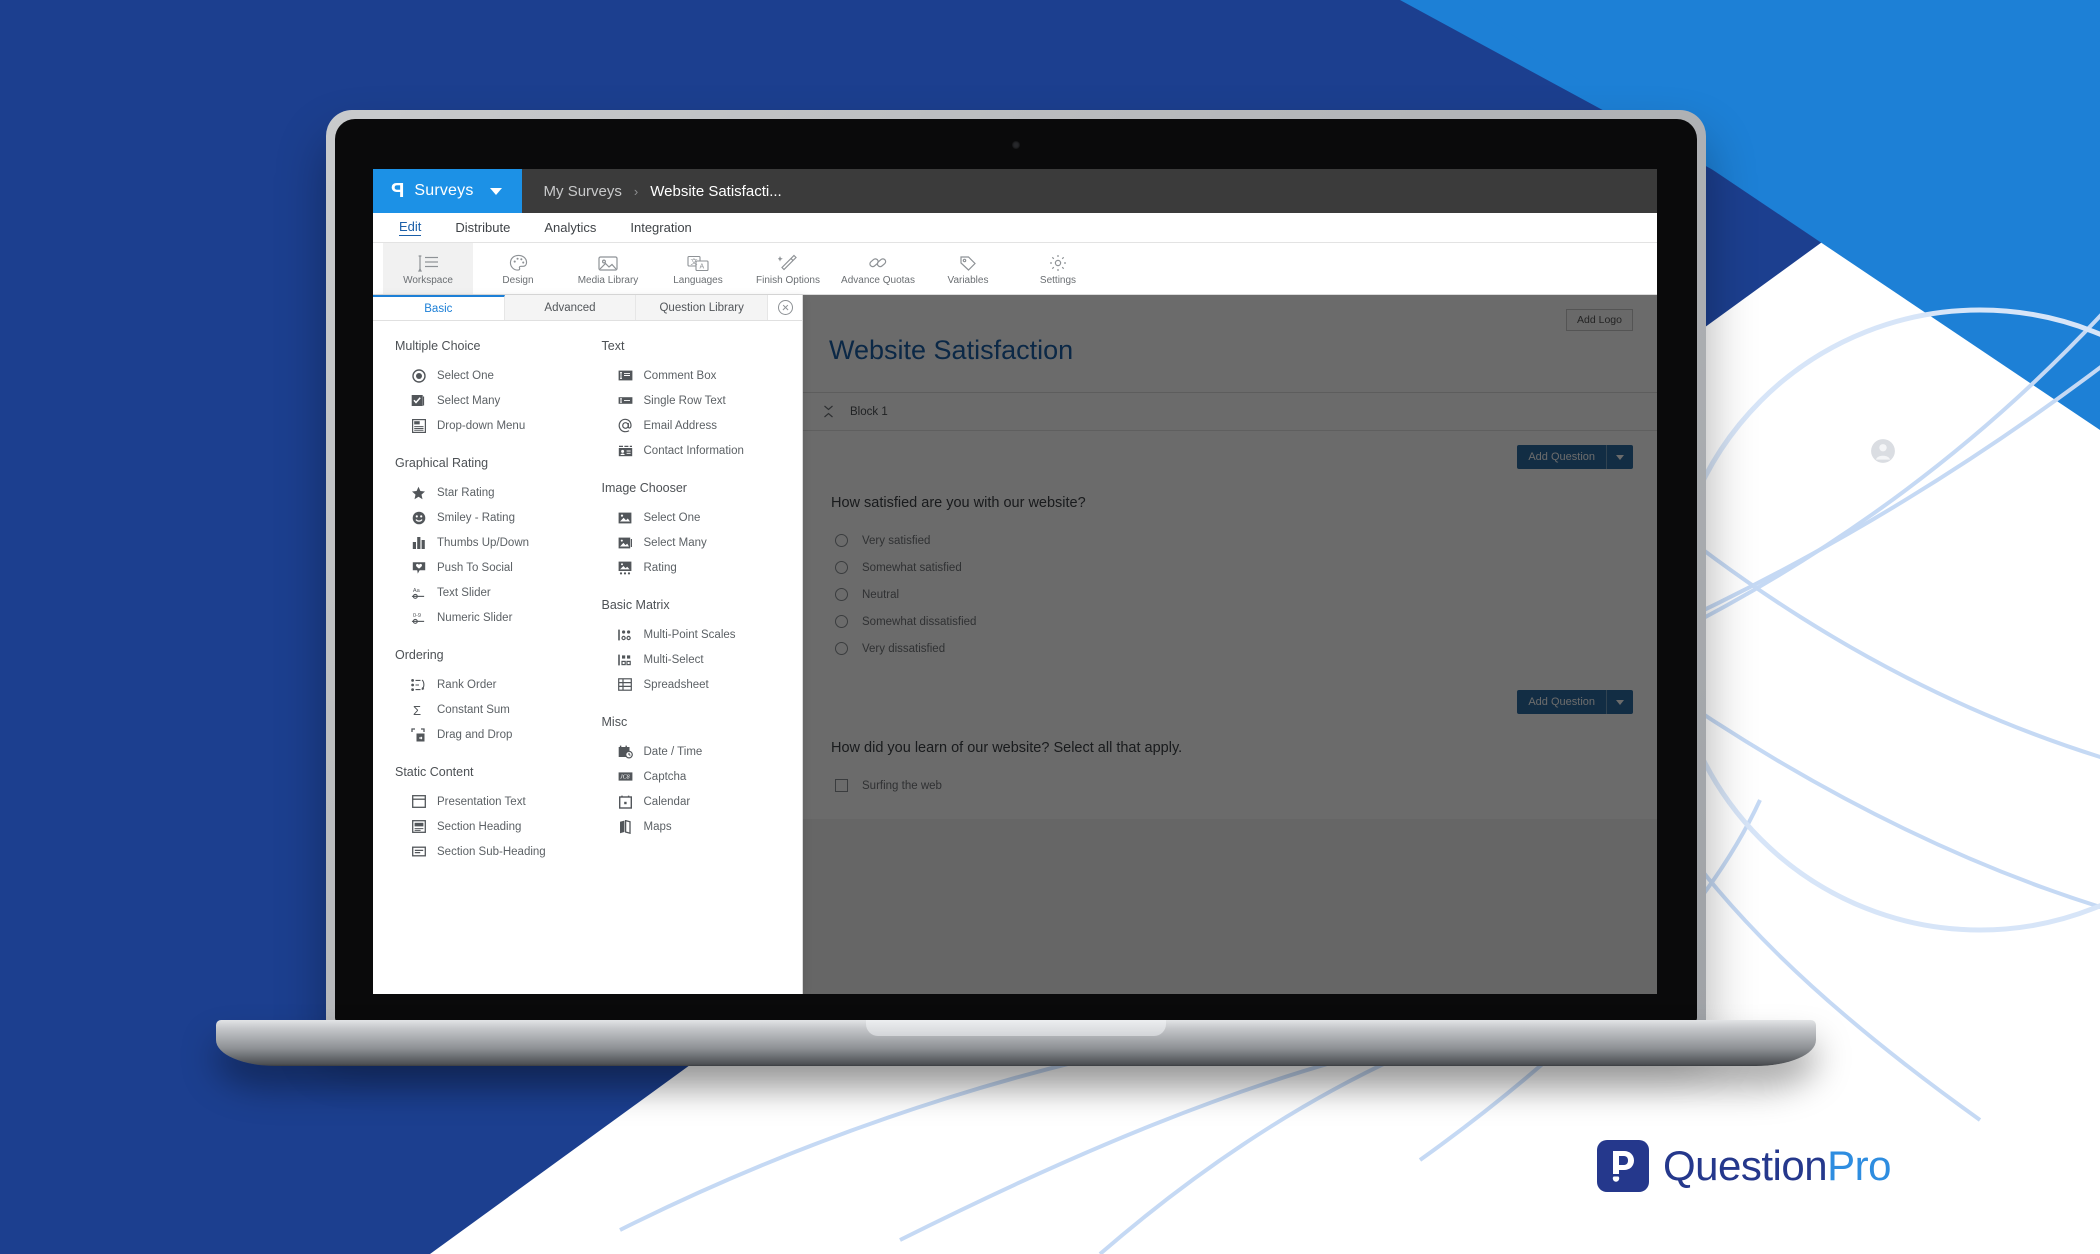 The width and height of the screenshot is (2100, 1254). I want to click on menu-item-integration: Integration, so click(660, 227).